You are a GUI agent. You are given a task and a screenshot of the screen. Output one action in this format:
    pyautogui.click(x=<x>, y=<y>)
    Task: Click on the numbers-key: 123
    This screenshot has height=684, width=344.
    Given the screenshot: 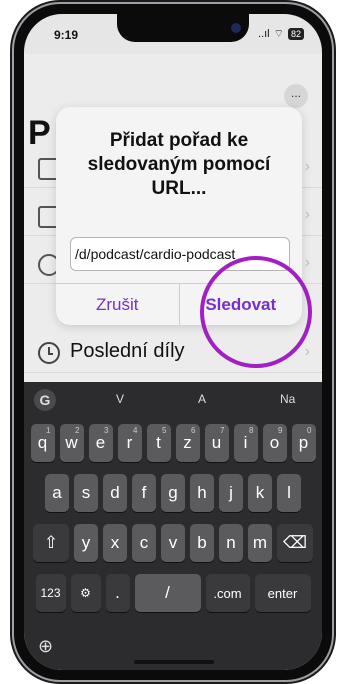 What is the action you would take?
    pyautogui.click(x=50, y=593)
    